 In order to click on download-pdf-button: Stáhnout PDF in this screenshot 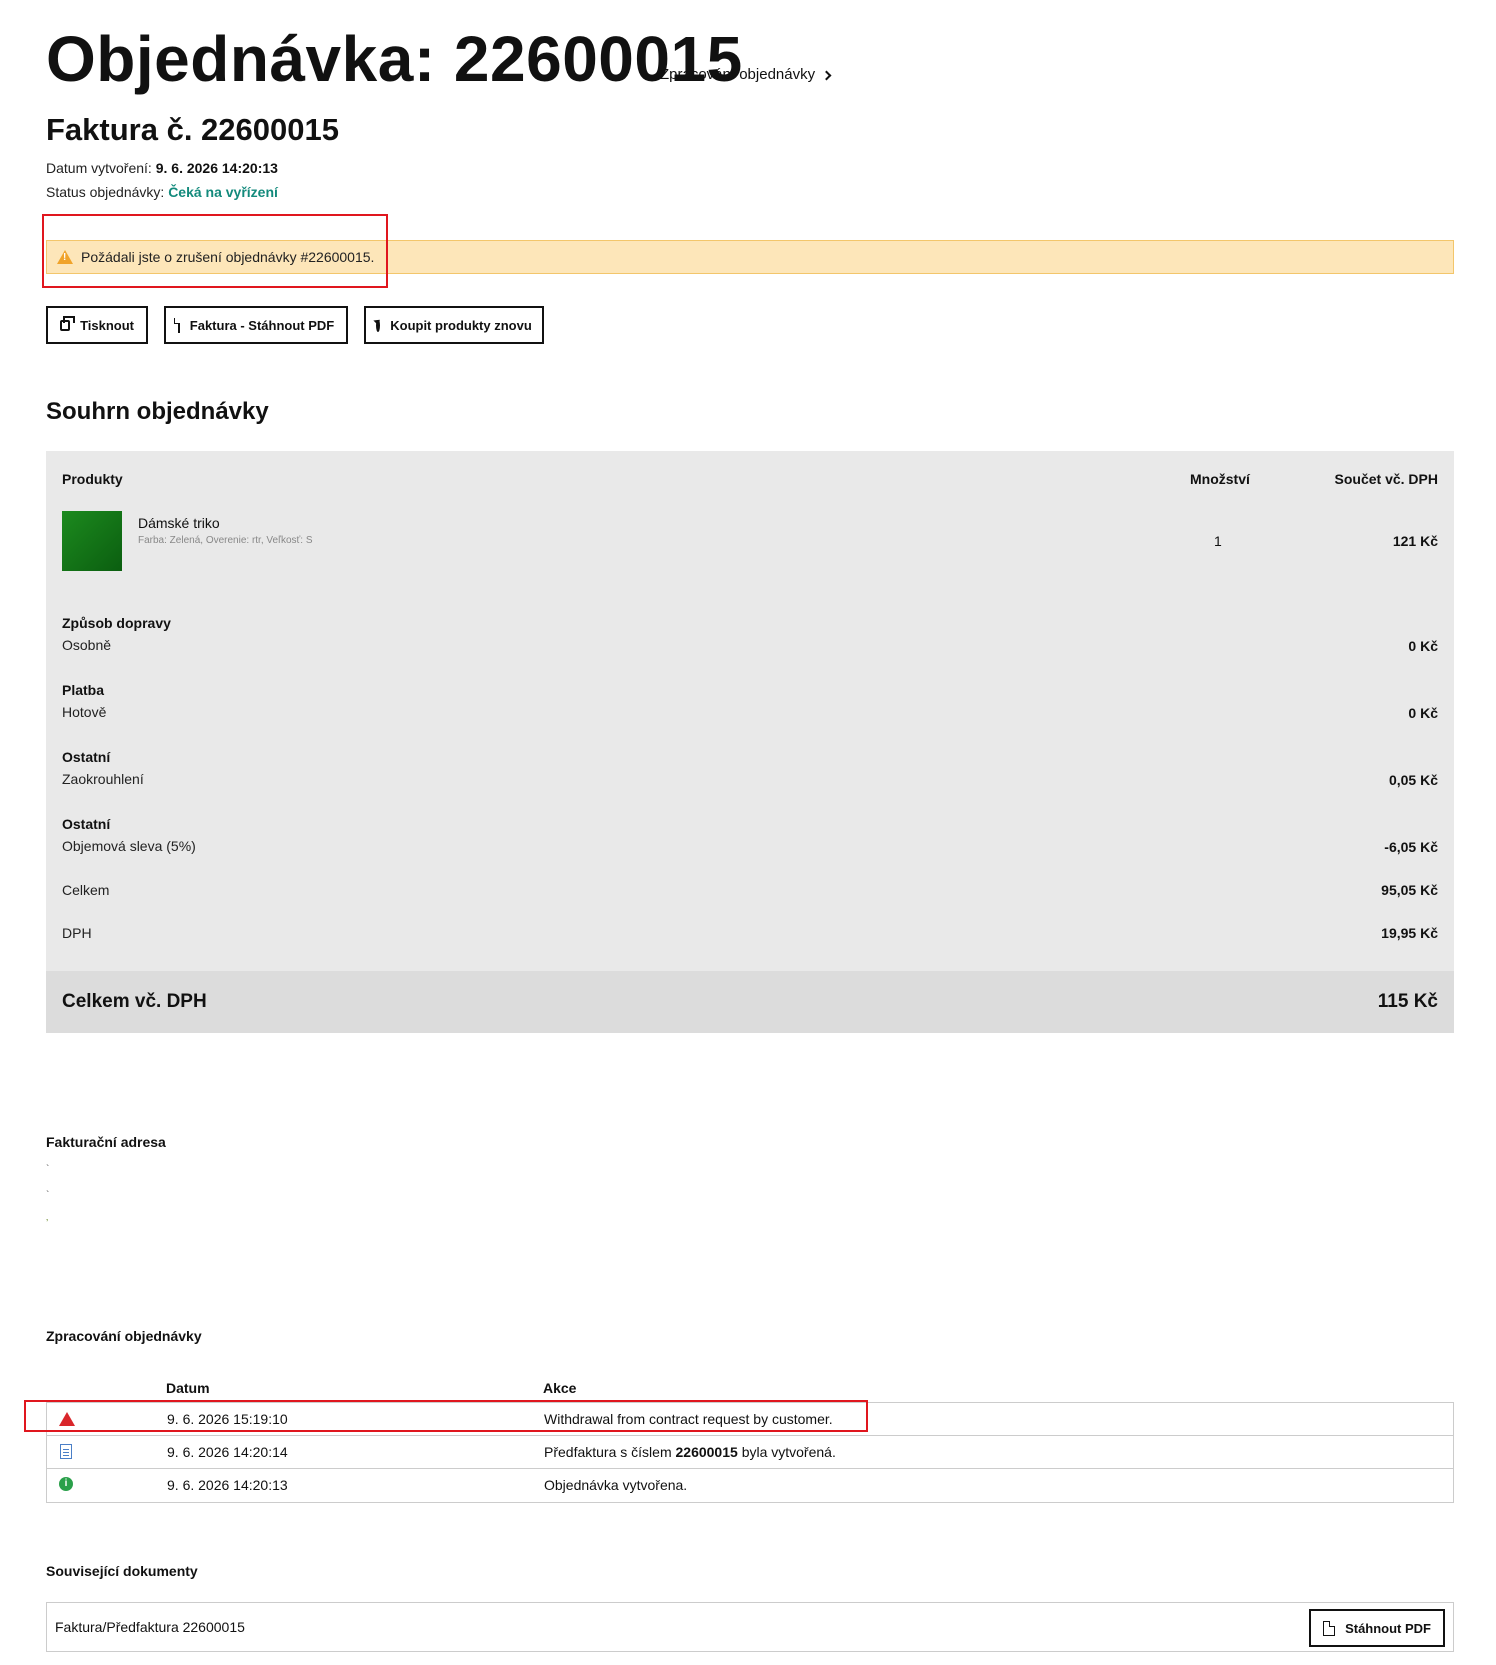, I will do `click(1377, 1628)`.